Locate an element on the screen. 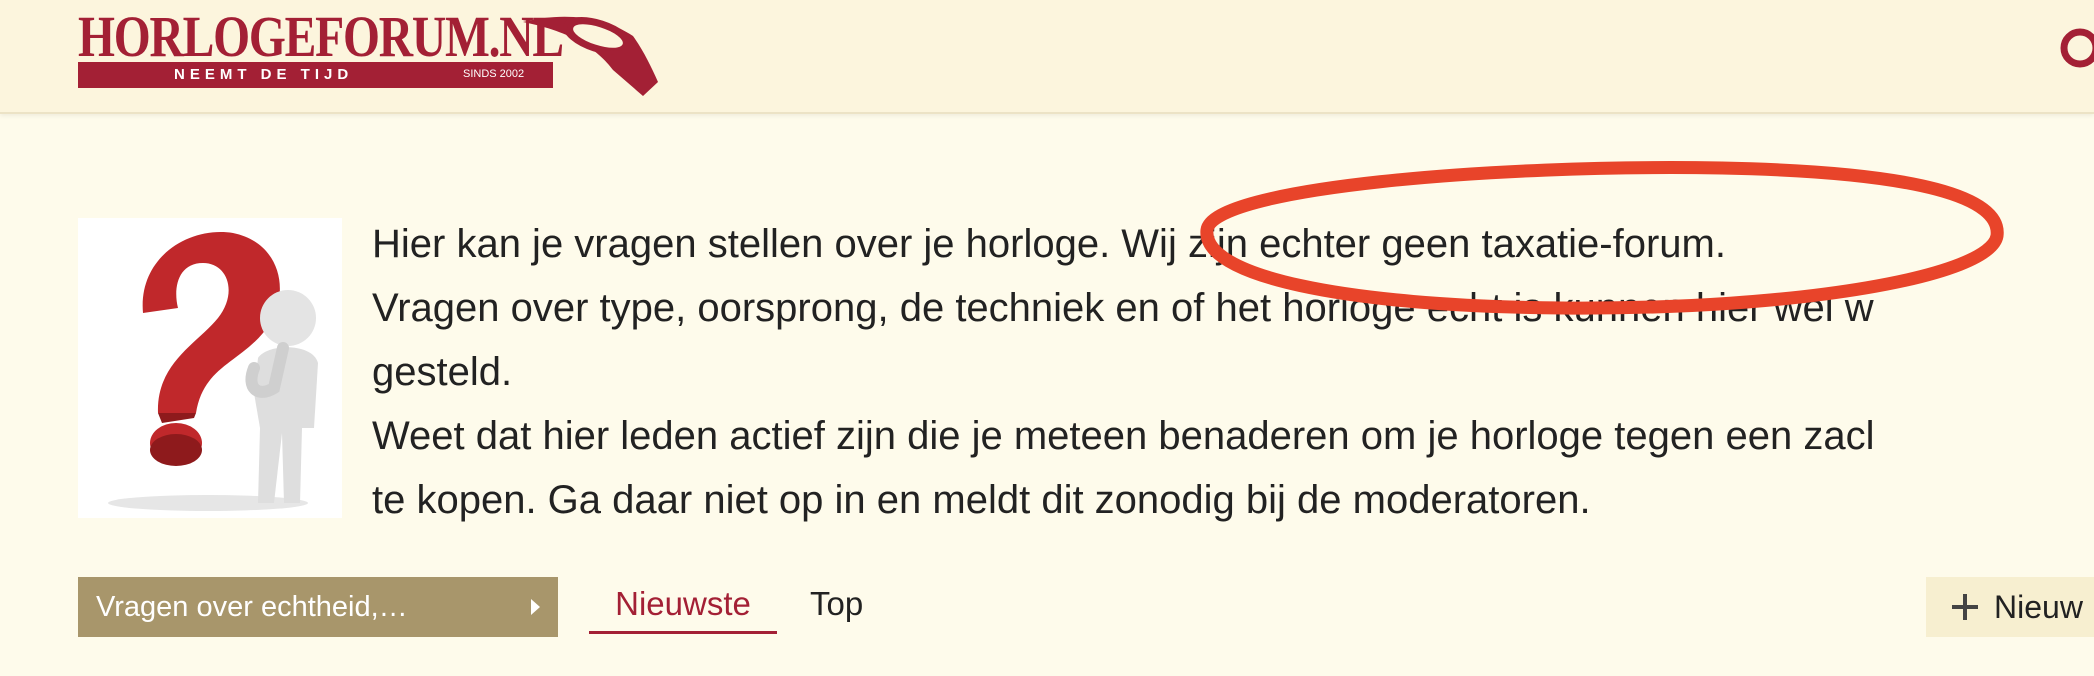 The image size is (2094, 676). new-topic-label: Nieuw is located at coordinates (2038, 606).